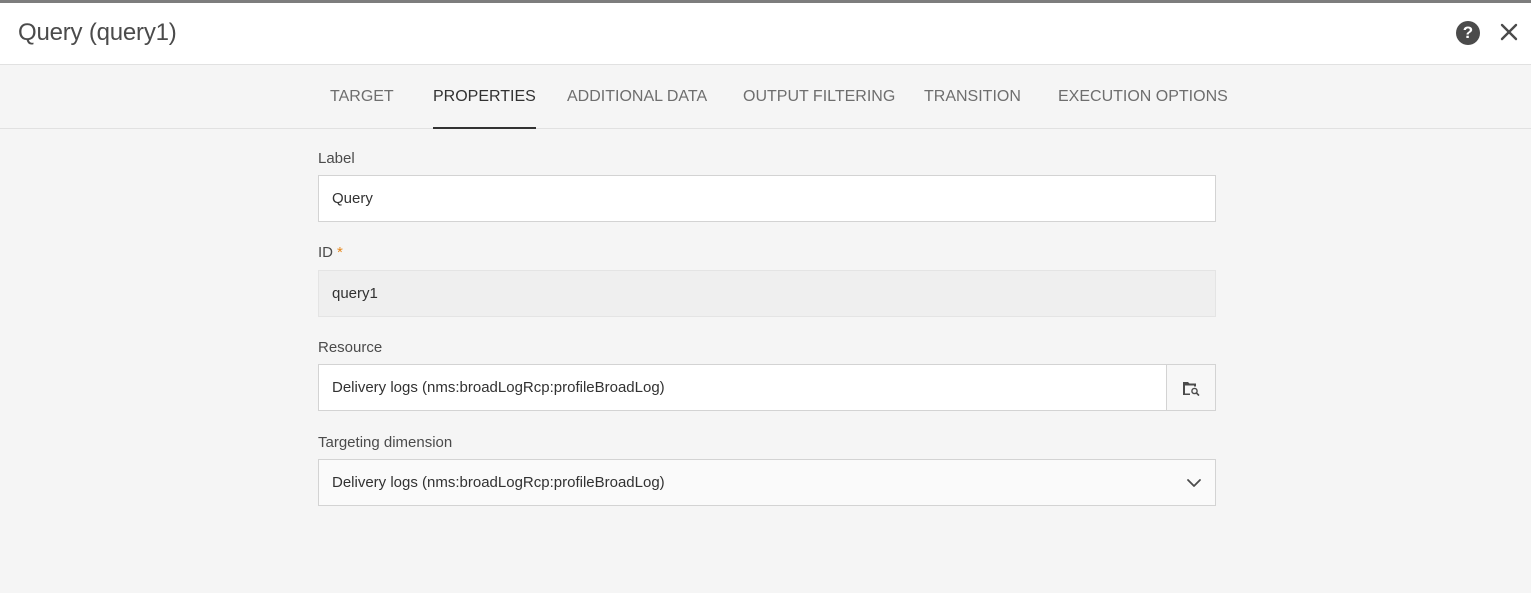 The width and height of the screenshot is (1531, 593). Describe the element at coordinates (767, 198) in the screenshot. I see `label-input: Query` at that location.